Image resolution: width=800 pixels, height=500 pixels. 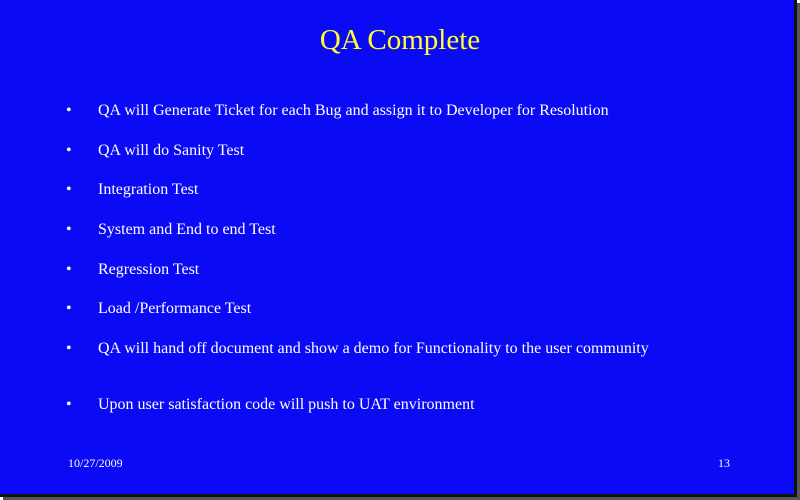 What do you see at coordinates (148, 189) in the screenshot?
I see `bullet-text: Integration Test` at bounding box center [148, 189].